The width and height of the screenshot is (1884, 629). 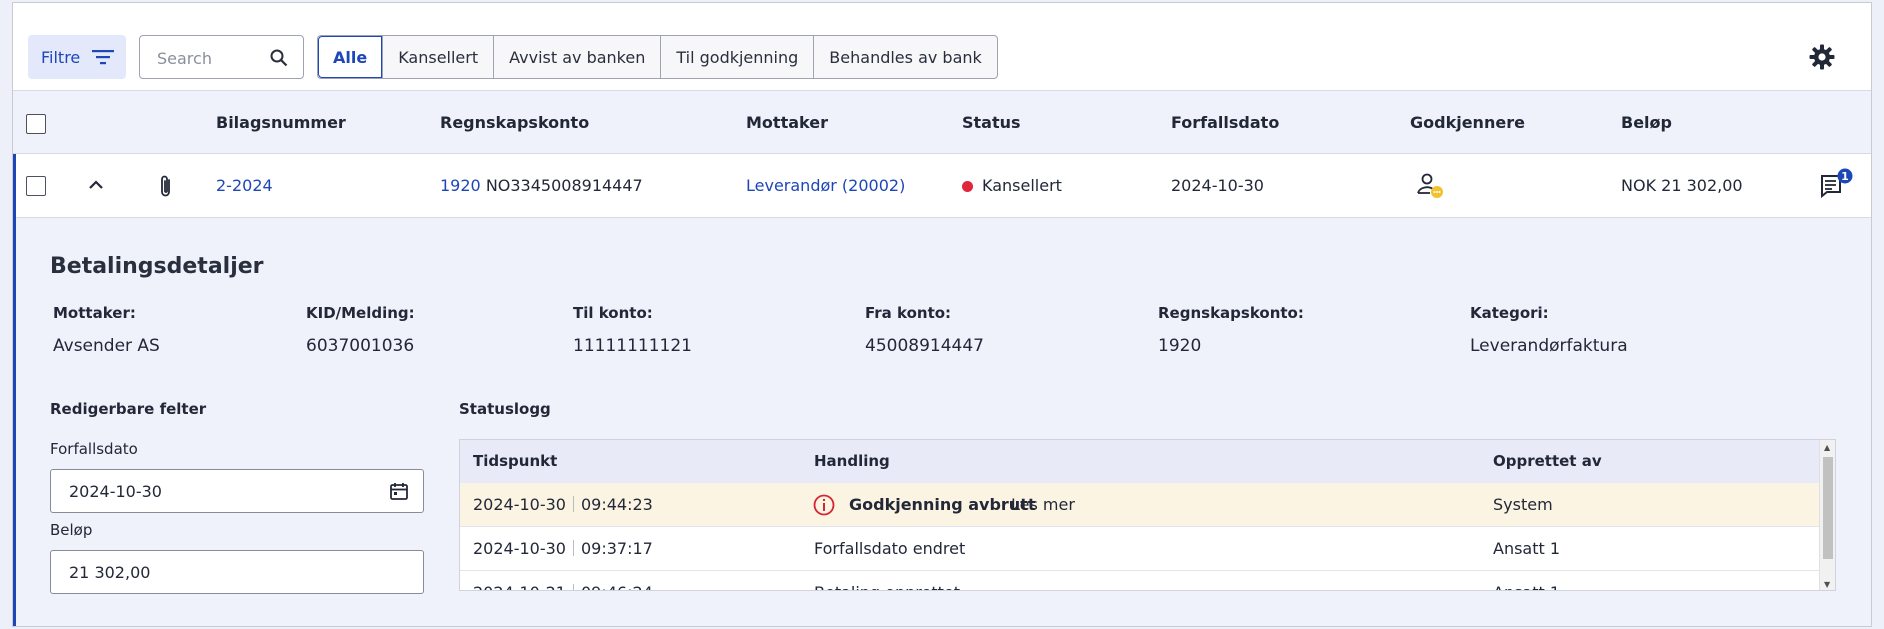 What do you see at coordinates (350, 57) in the screenshot?
I see `status-filter-alle: Alle` at bounding box center [350, 57].